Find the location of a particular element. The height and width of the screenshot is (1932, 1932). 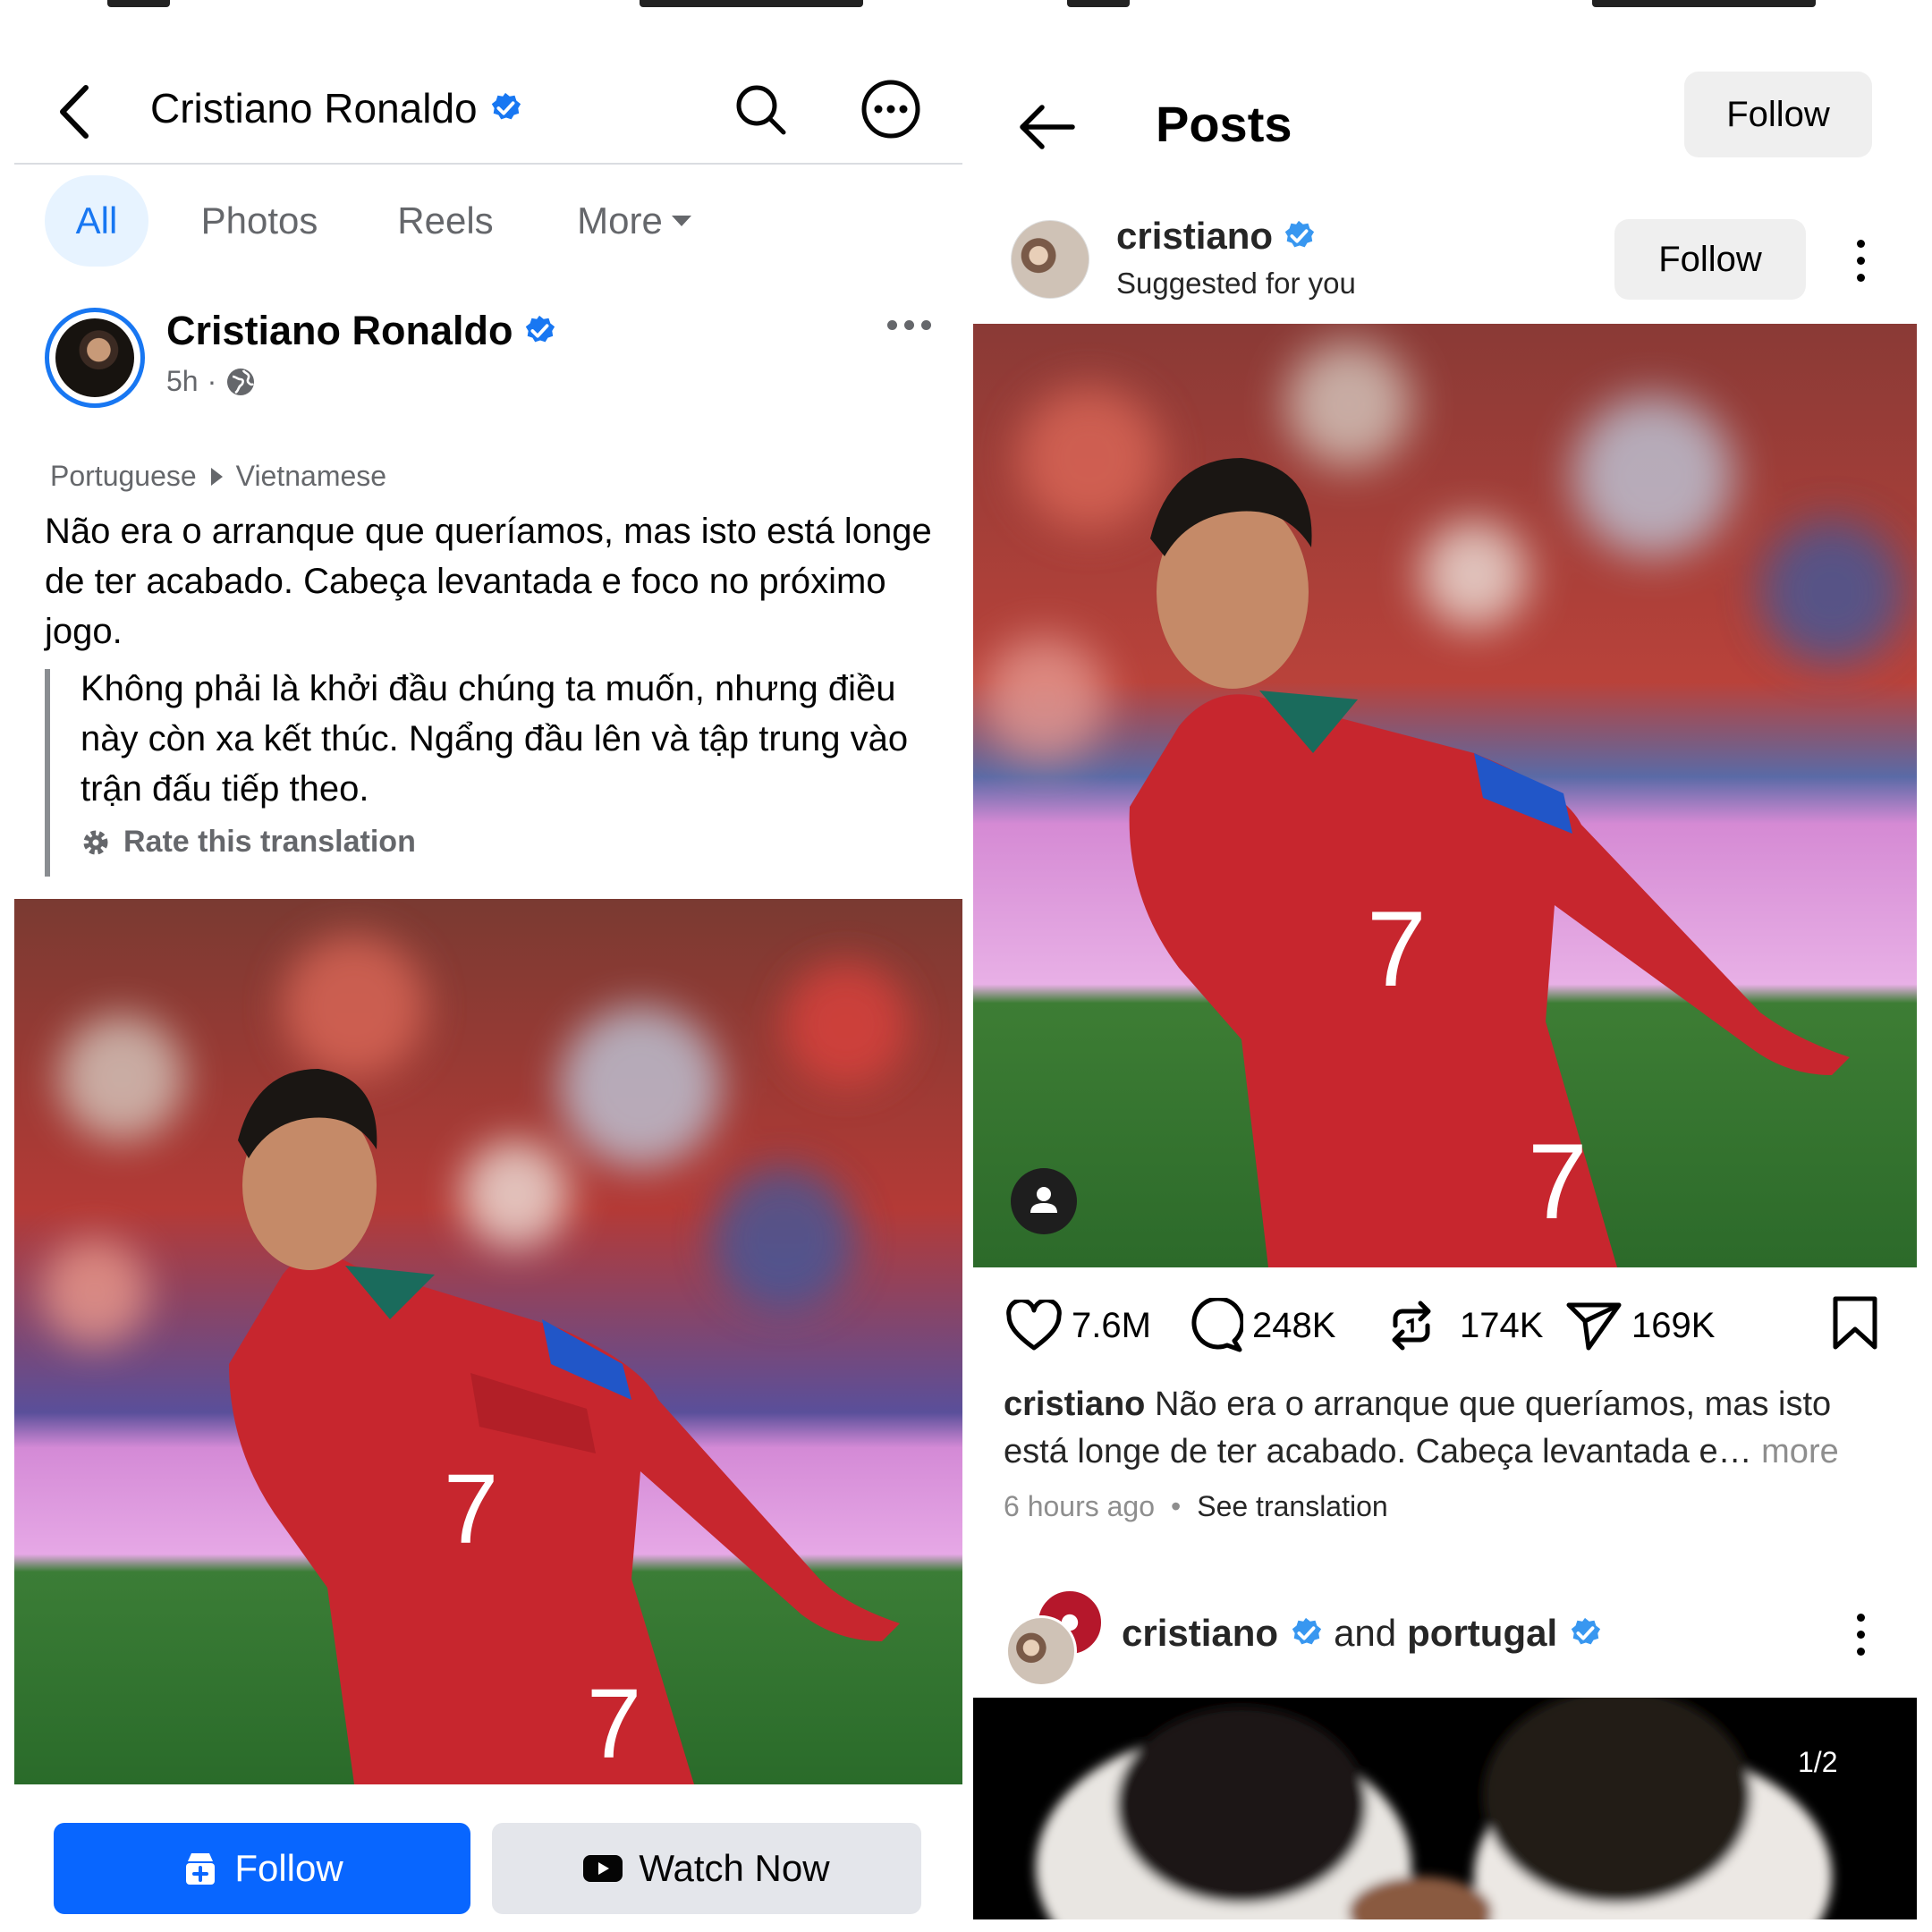

tab-label: Photos is located at coordinates (259, 220).